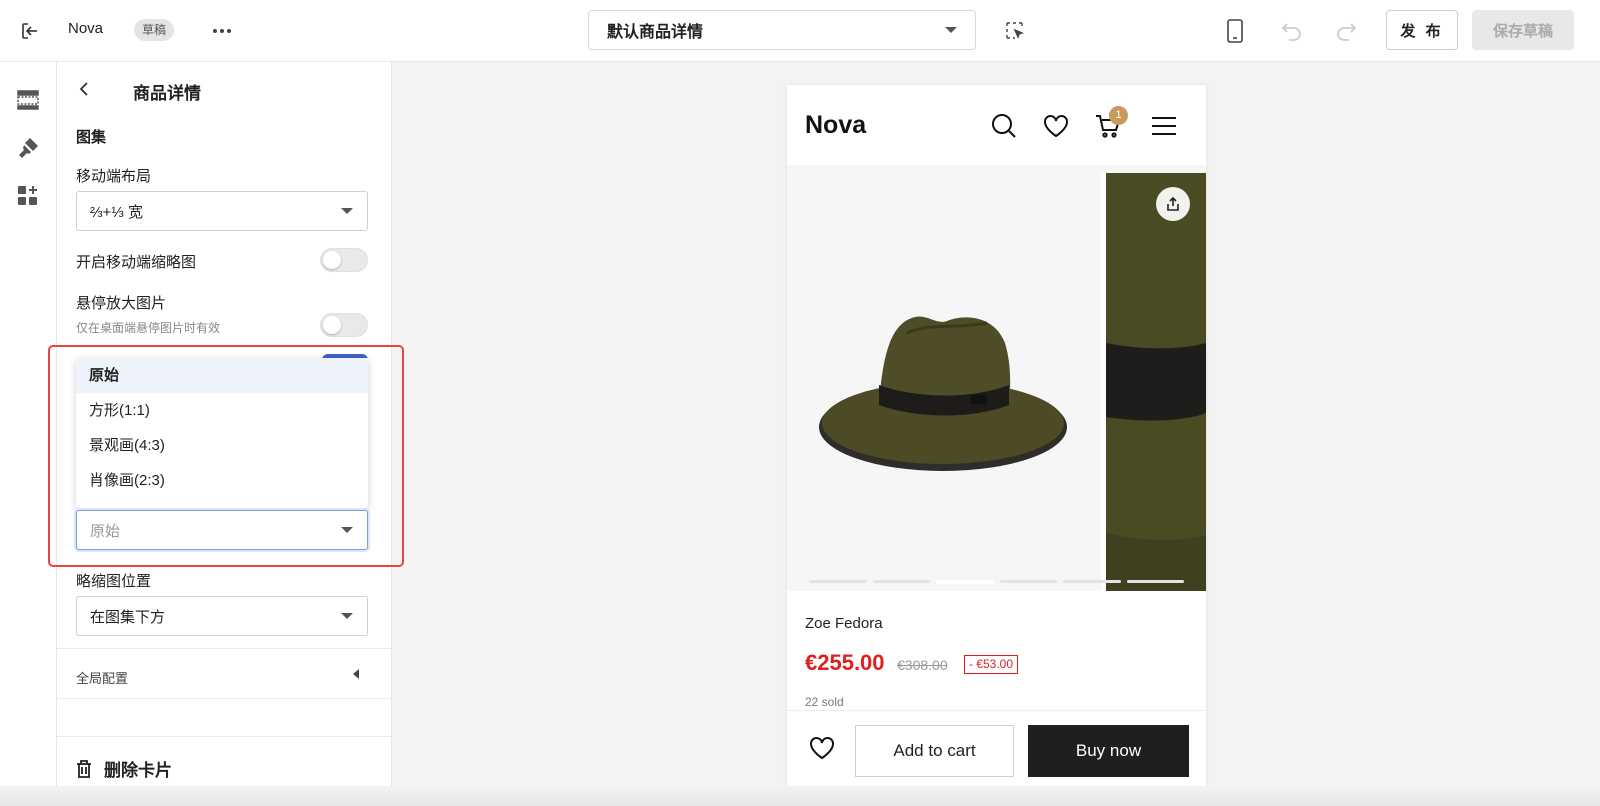 The height and width of the screenshot is (806, 1600). What do you see at coordinates (655, 32) in the screenshot?
I see `template-select-label: 默认商品详情` at bounding box center [655, 32].